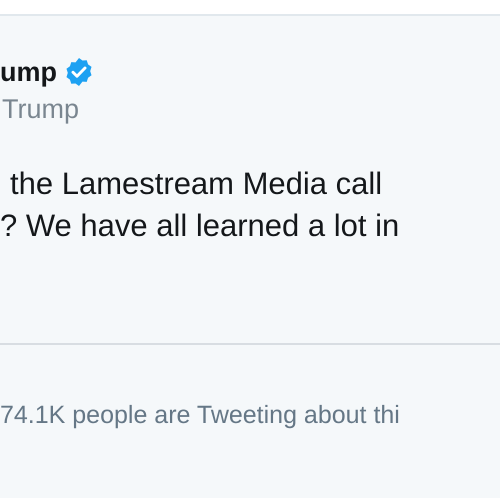 This screenshot has width=500, height=500. What do you see at coordinates (250, 109) in the screenshot?
I see `author-handle: Trump` at bounding box center [250, 109].